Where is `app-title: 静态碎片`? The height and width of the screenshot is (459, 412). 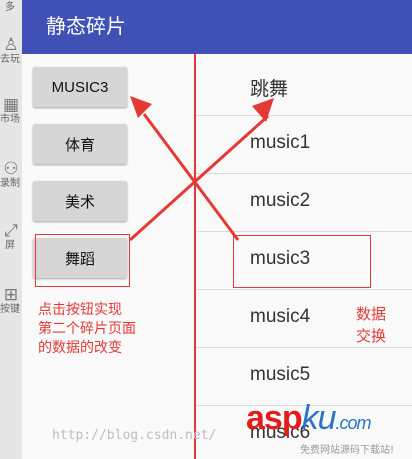 app-title: 静态碎片 is located at coordinates (86, 26).